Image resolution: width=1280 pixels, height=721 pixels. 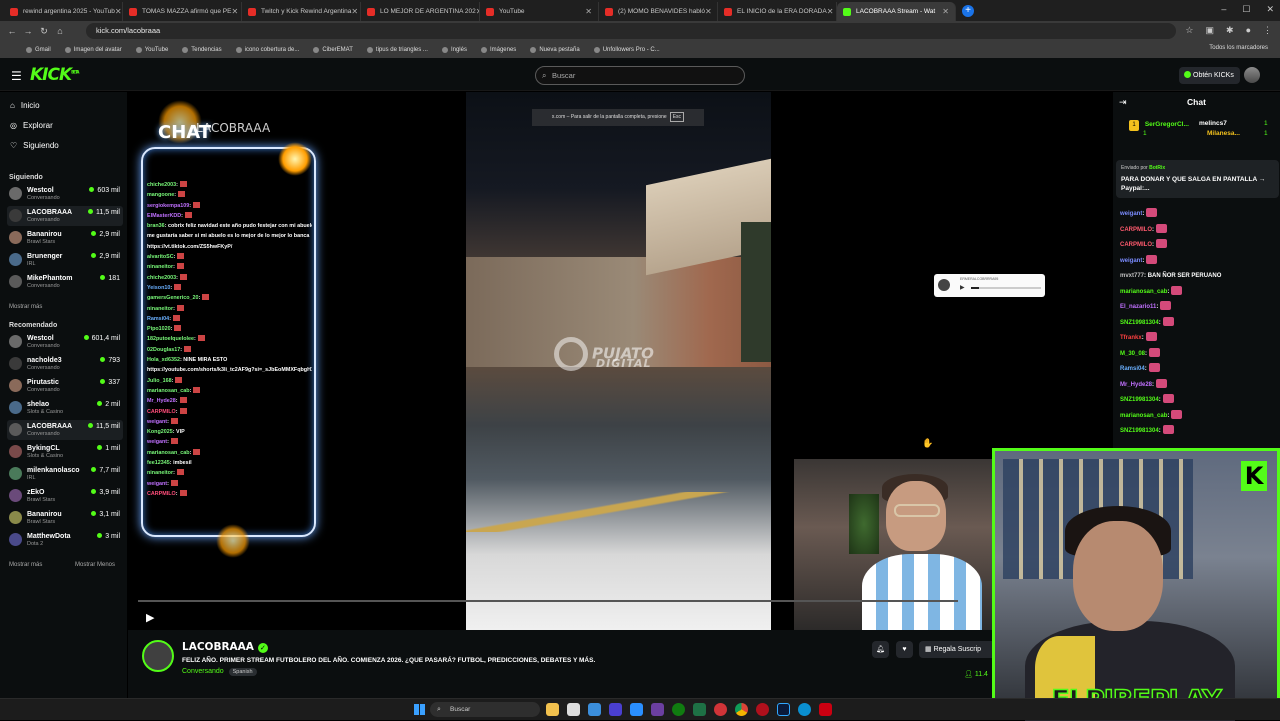 I want to click on chat-user: CARPMILO, so click(x=1136, y=245).